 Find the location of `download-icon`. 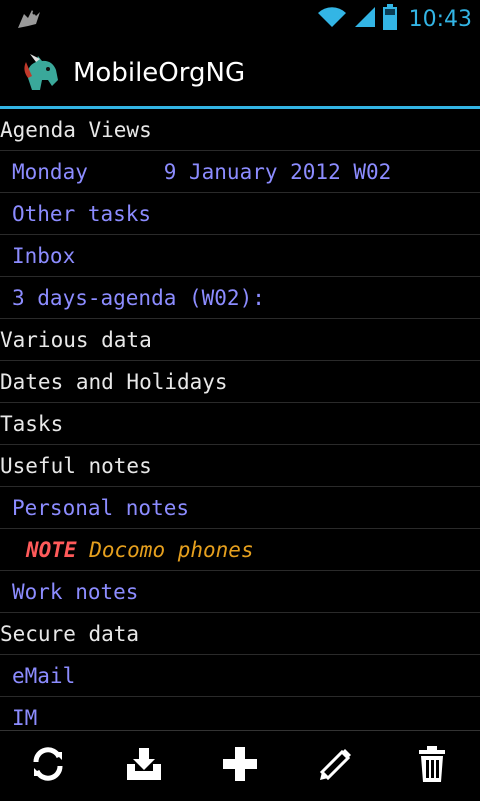

download-icon is located at coordinates (144, 766).